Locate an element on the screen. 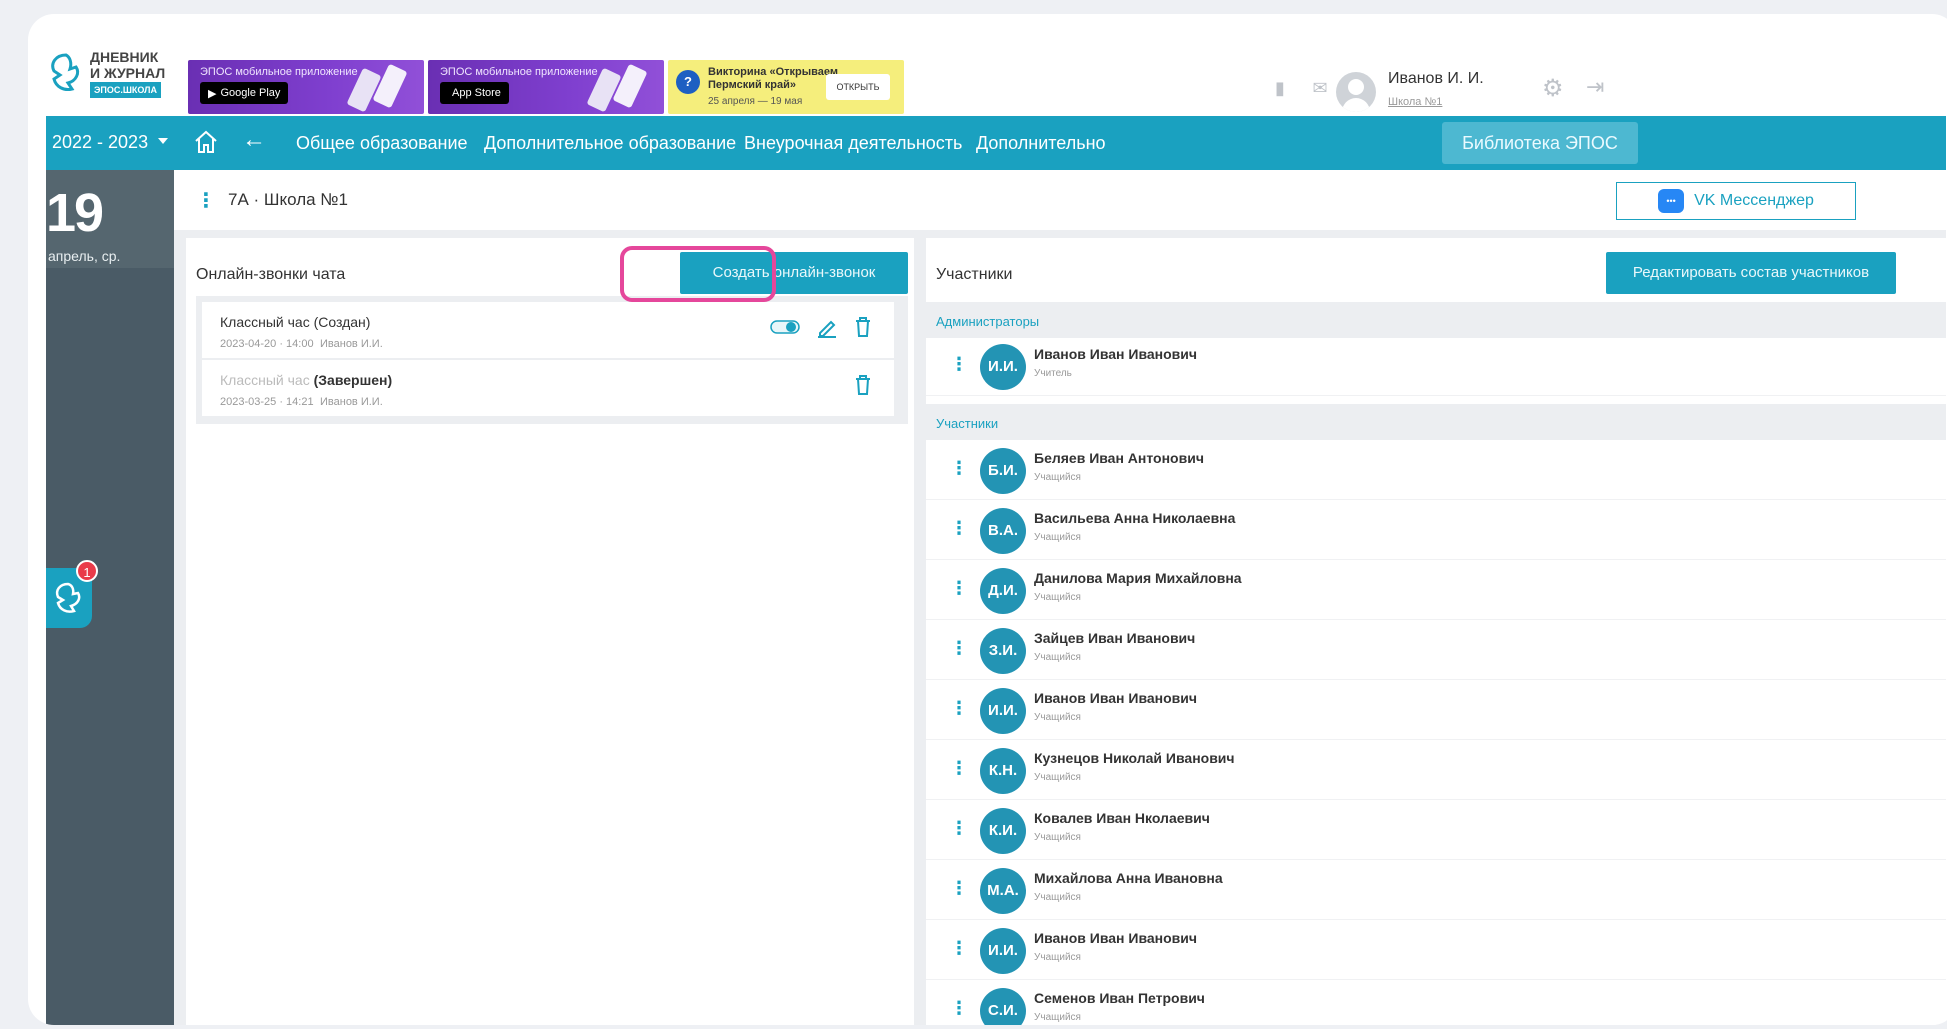 This screenshot has height=1029, width=1947. logo-icon is located at coordinates (66, 73).